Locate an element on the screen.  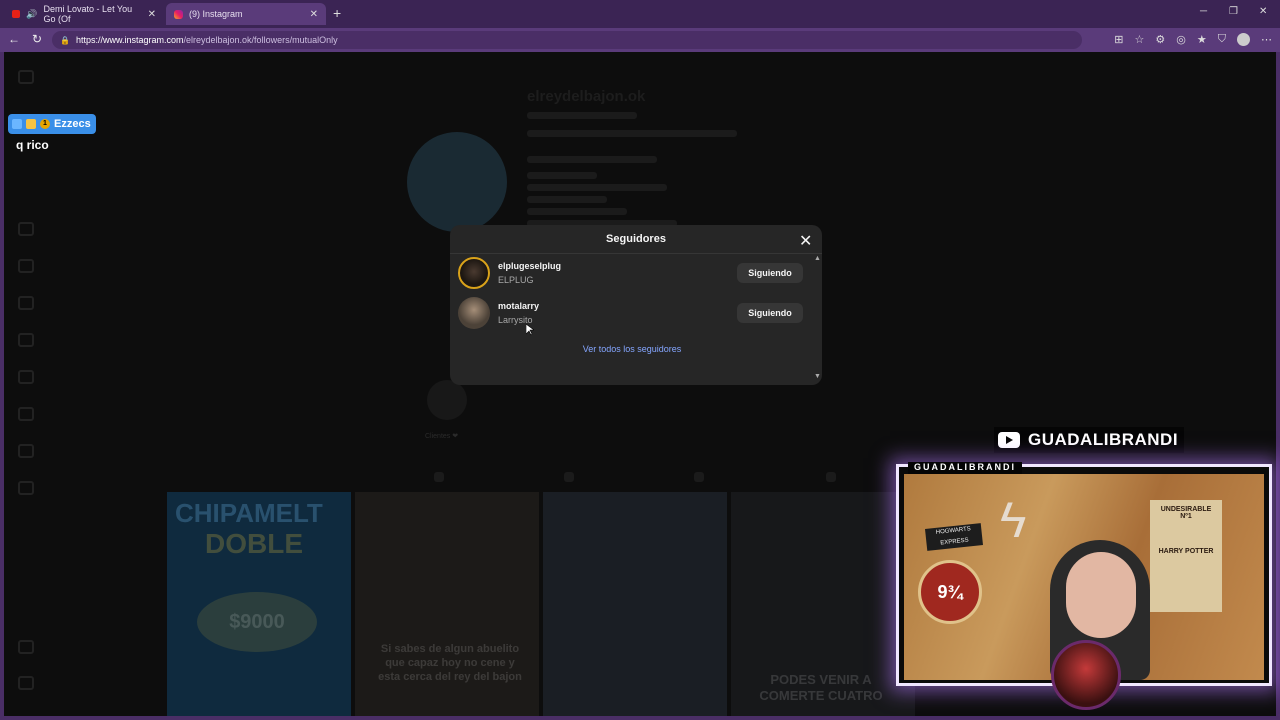
webcam-label: GUADALIBRANDI is located at coordinates (965, 468).